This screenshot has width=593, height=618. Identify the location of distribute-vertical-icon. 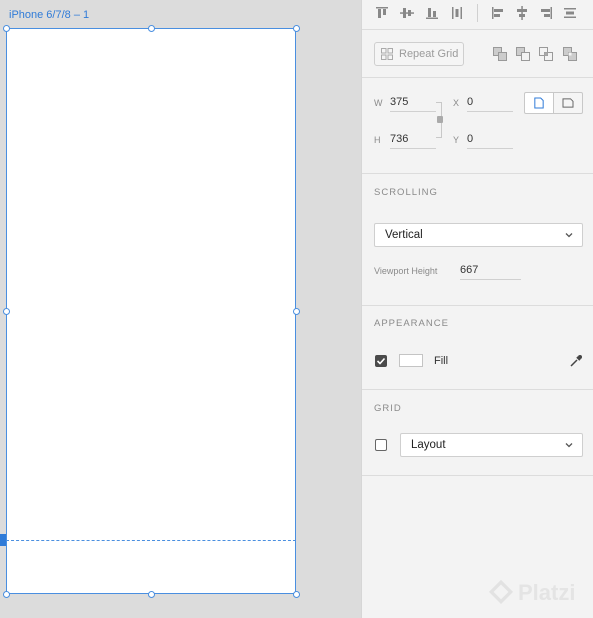
(457, 13).